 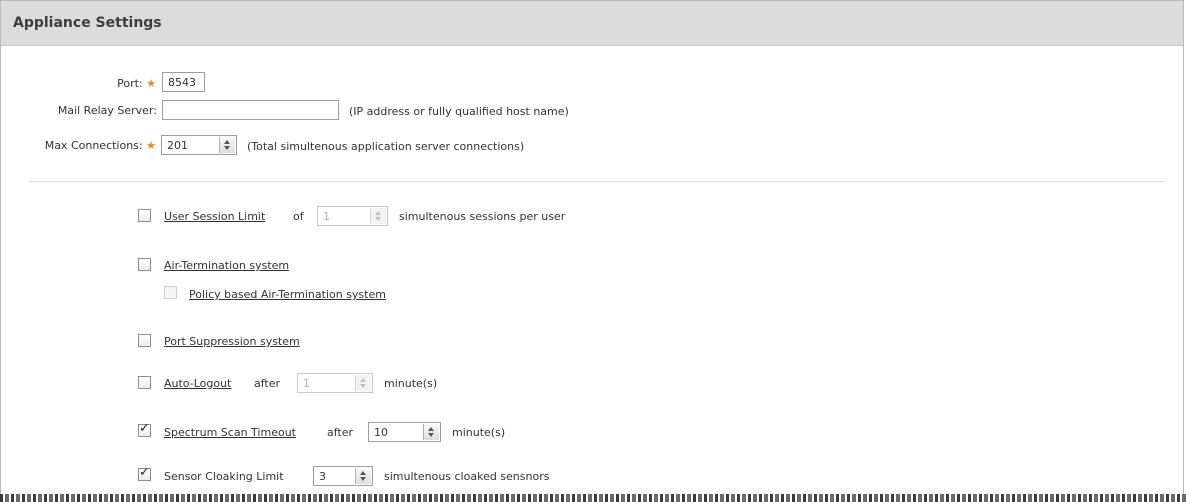 What do you see at coordinates (136, 83) in the screenshot?
I see `port-label: Port: ★` at bounding box center [136, 83].